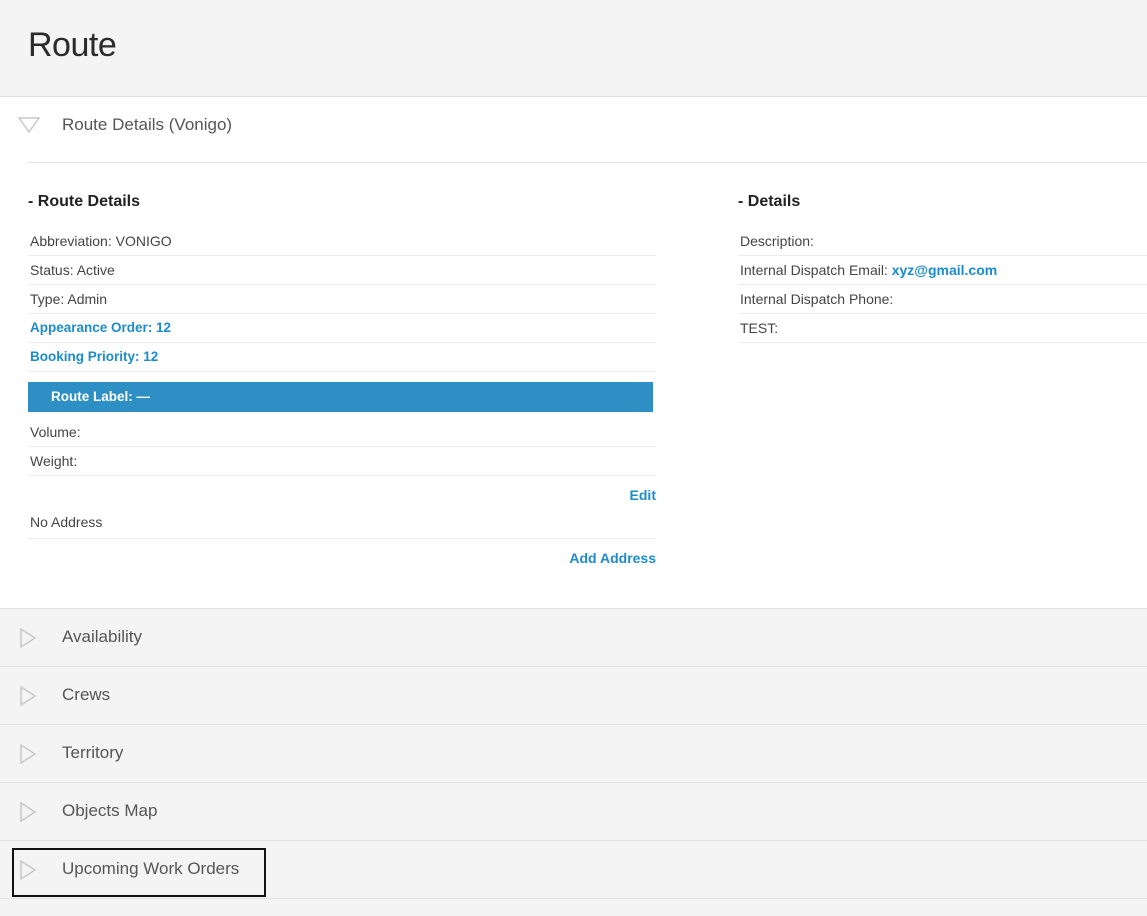 This screenshot has height=916, width=1147. Describe the element at coordinates (342, 461) in the screenshot. I see `weight-field: Weight:` at that location.